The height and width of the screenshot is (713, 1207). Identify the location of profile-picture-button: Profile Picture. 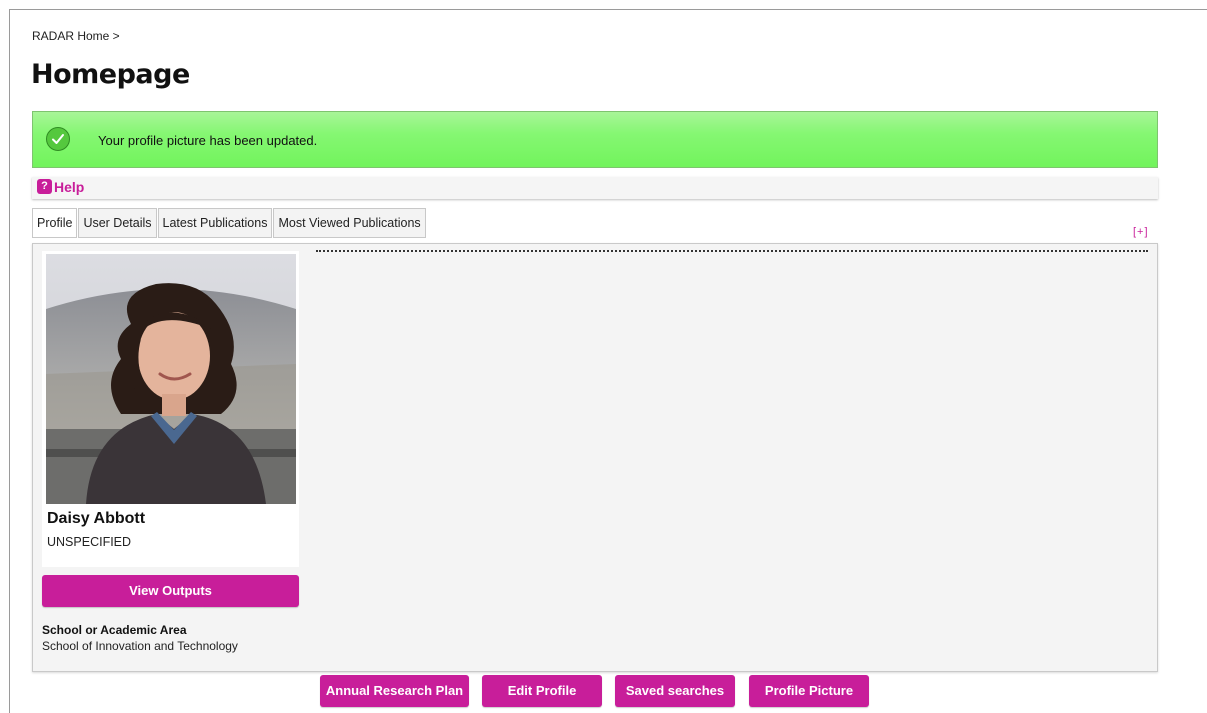
(809, 691).